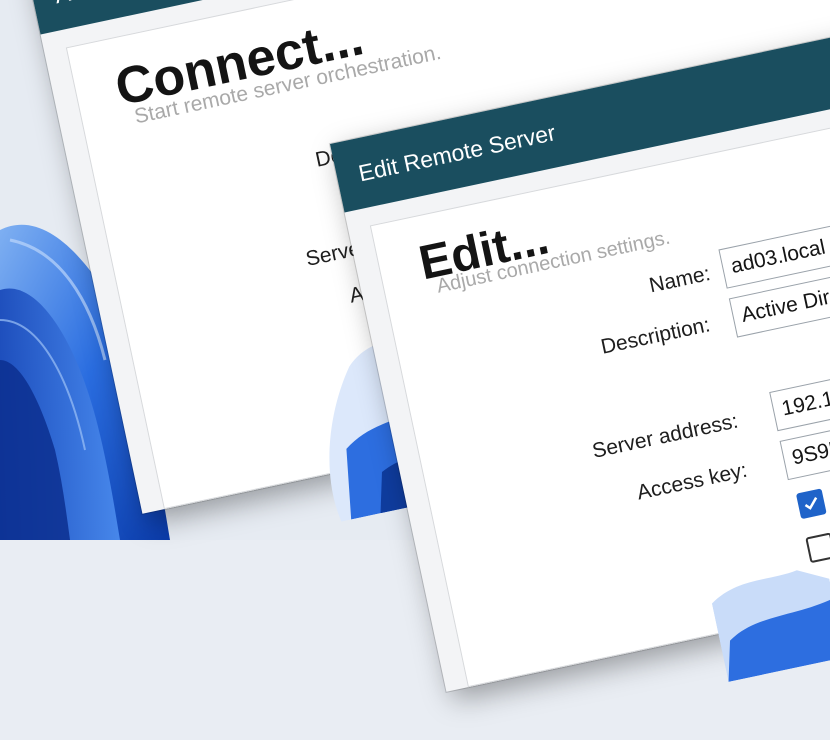 The image size is (830, 740). I want to click on server-address-label: Server address:, so click(665, 436).